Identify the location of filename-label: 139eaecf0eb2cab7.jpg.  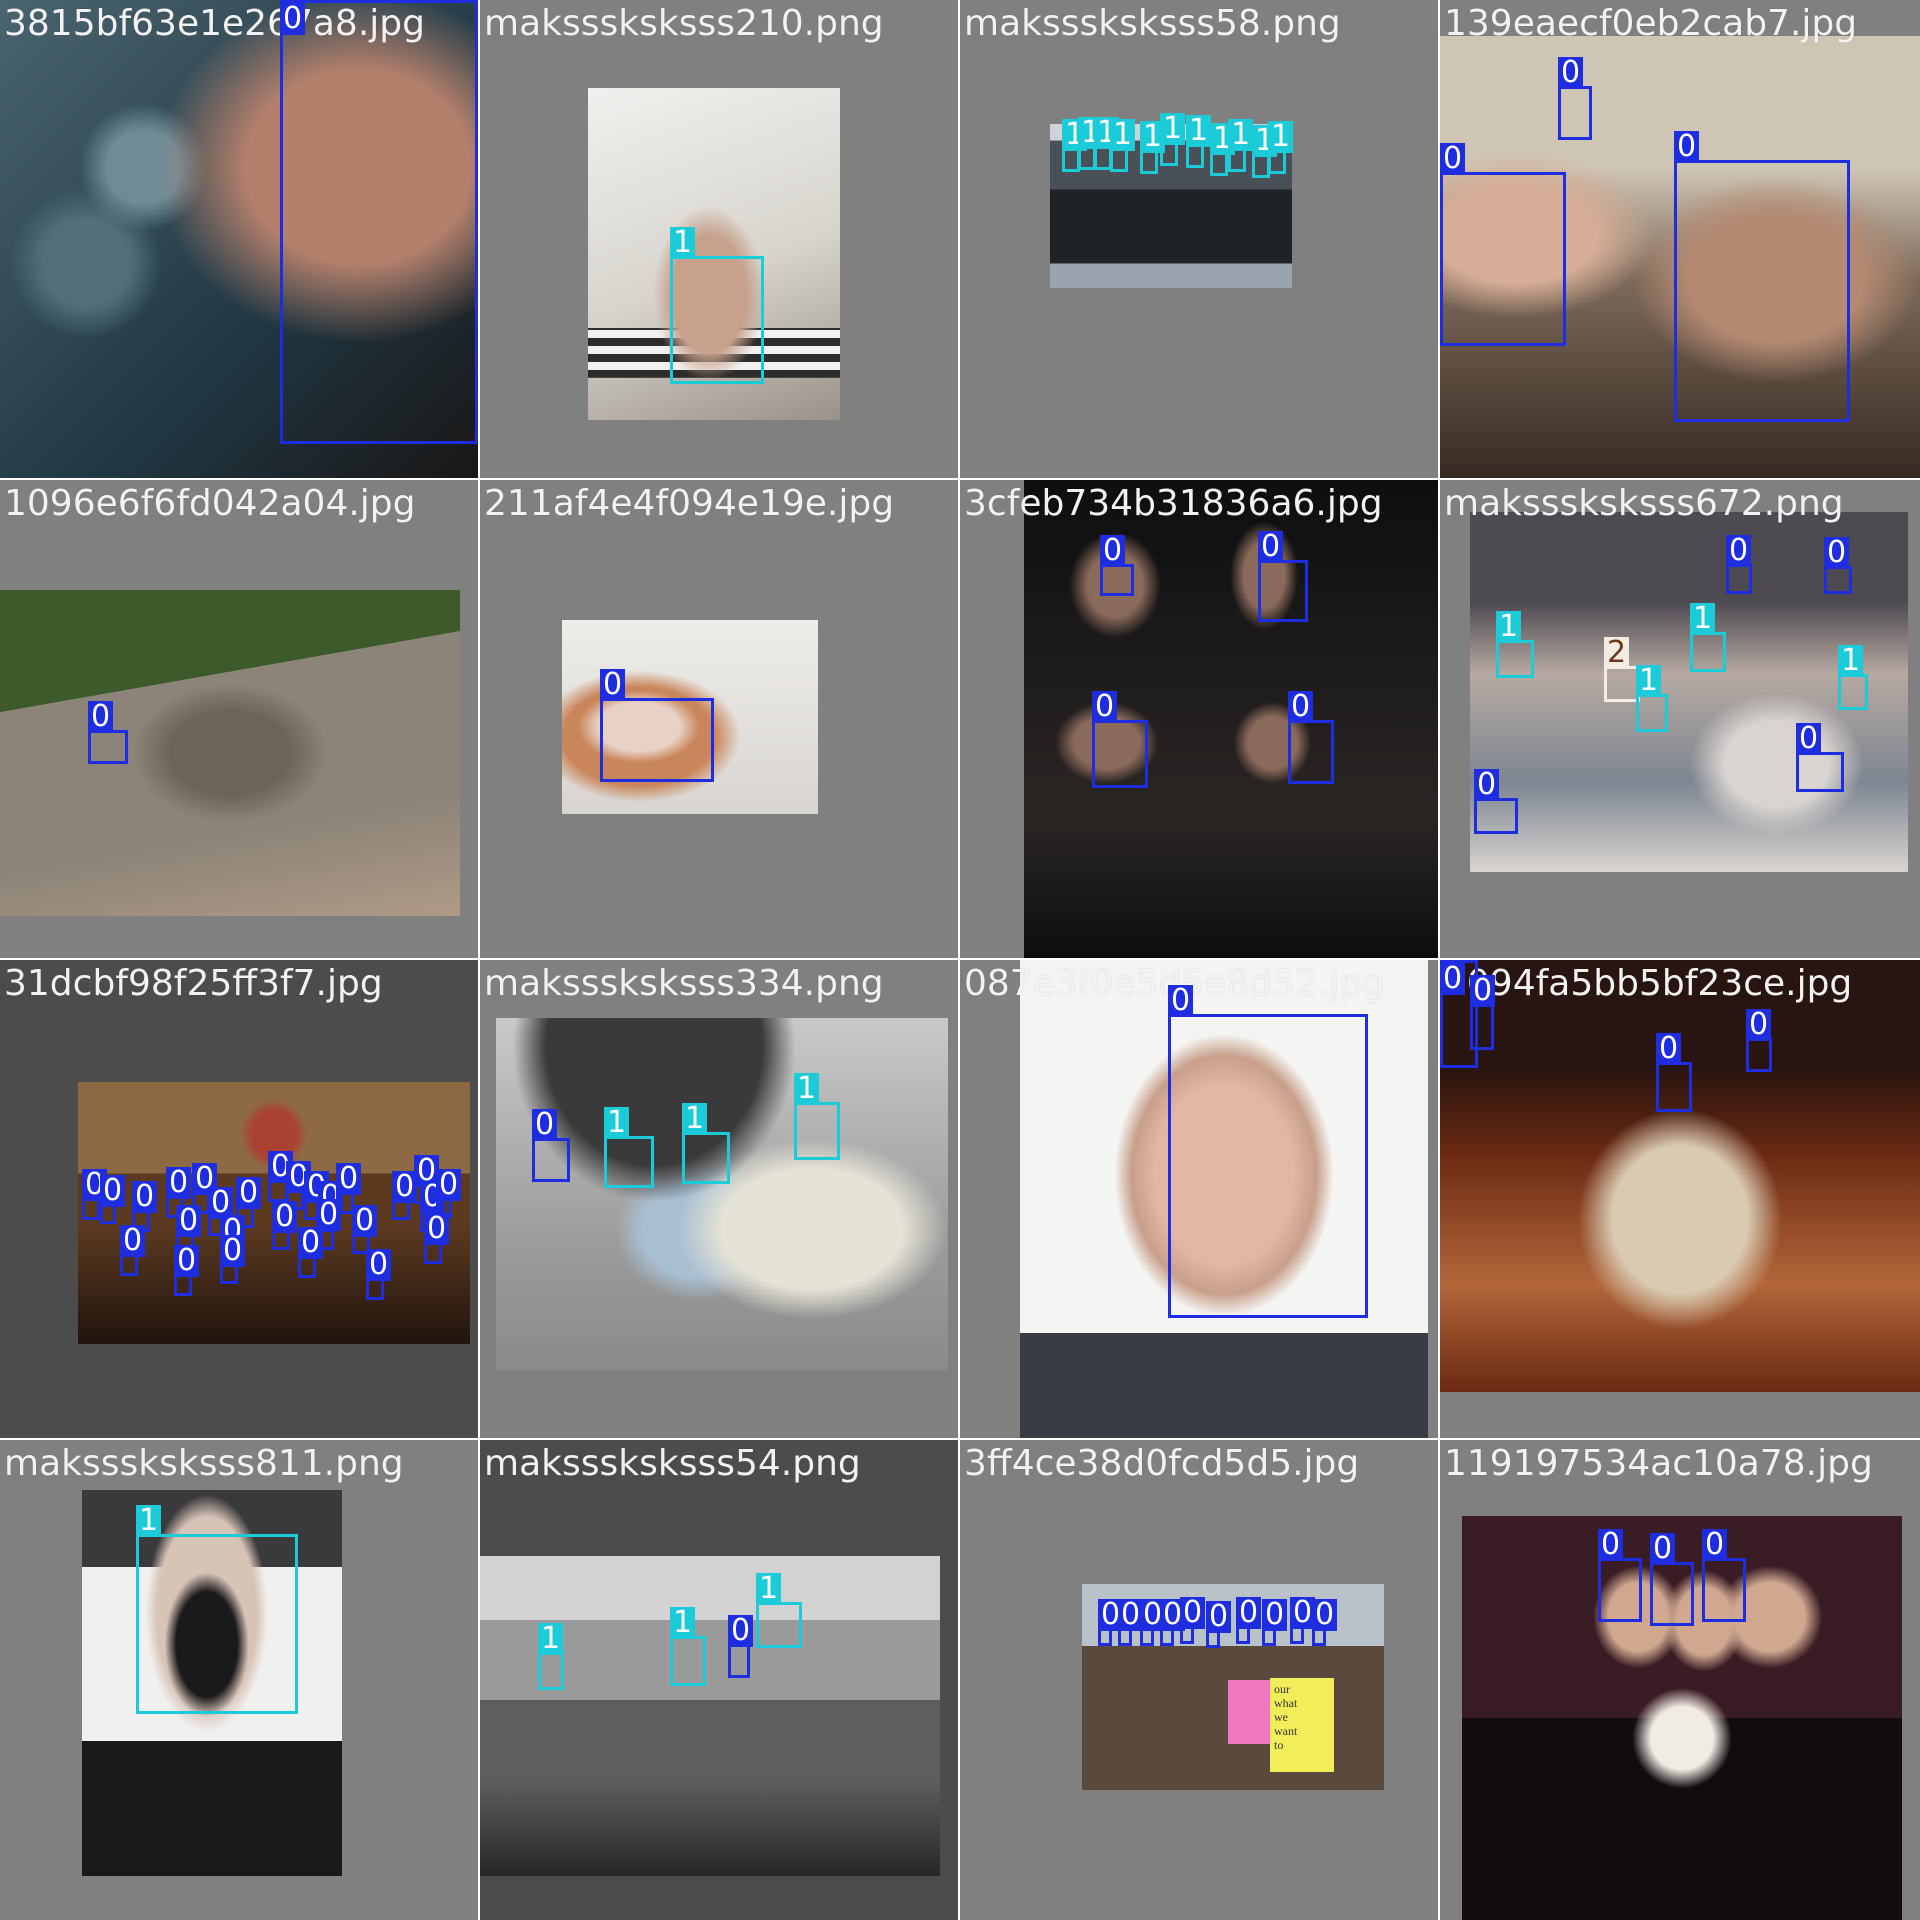
(1651, 23).